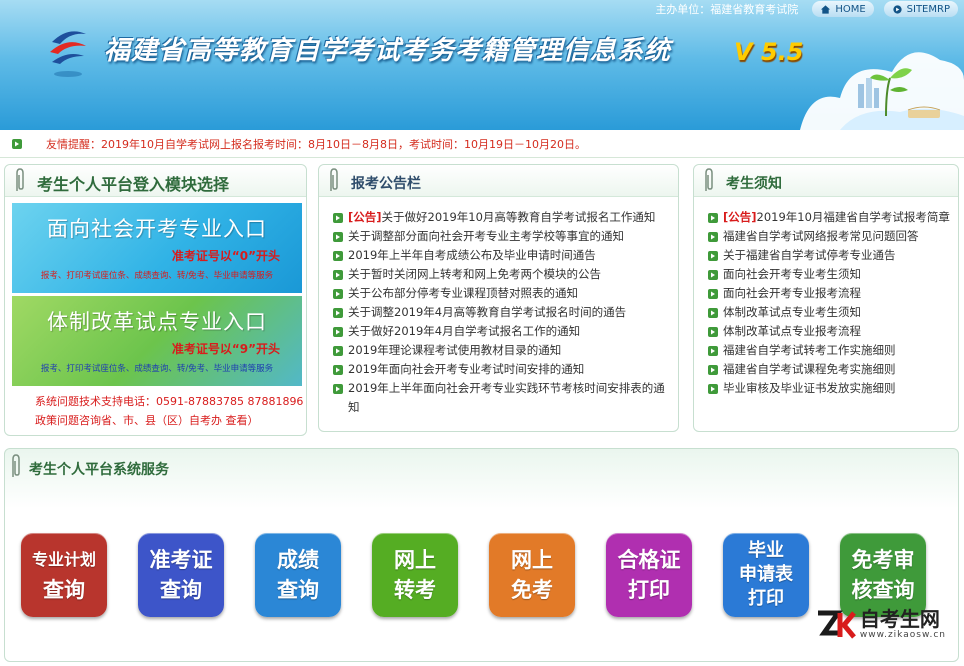  What do you see at coordinates (830, 255) in the screenshot?
I see `guide-list-item: 关于福建省自学考试停考专业通告` at bounding box center [830, 255].